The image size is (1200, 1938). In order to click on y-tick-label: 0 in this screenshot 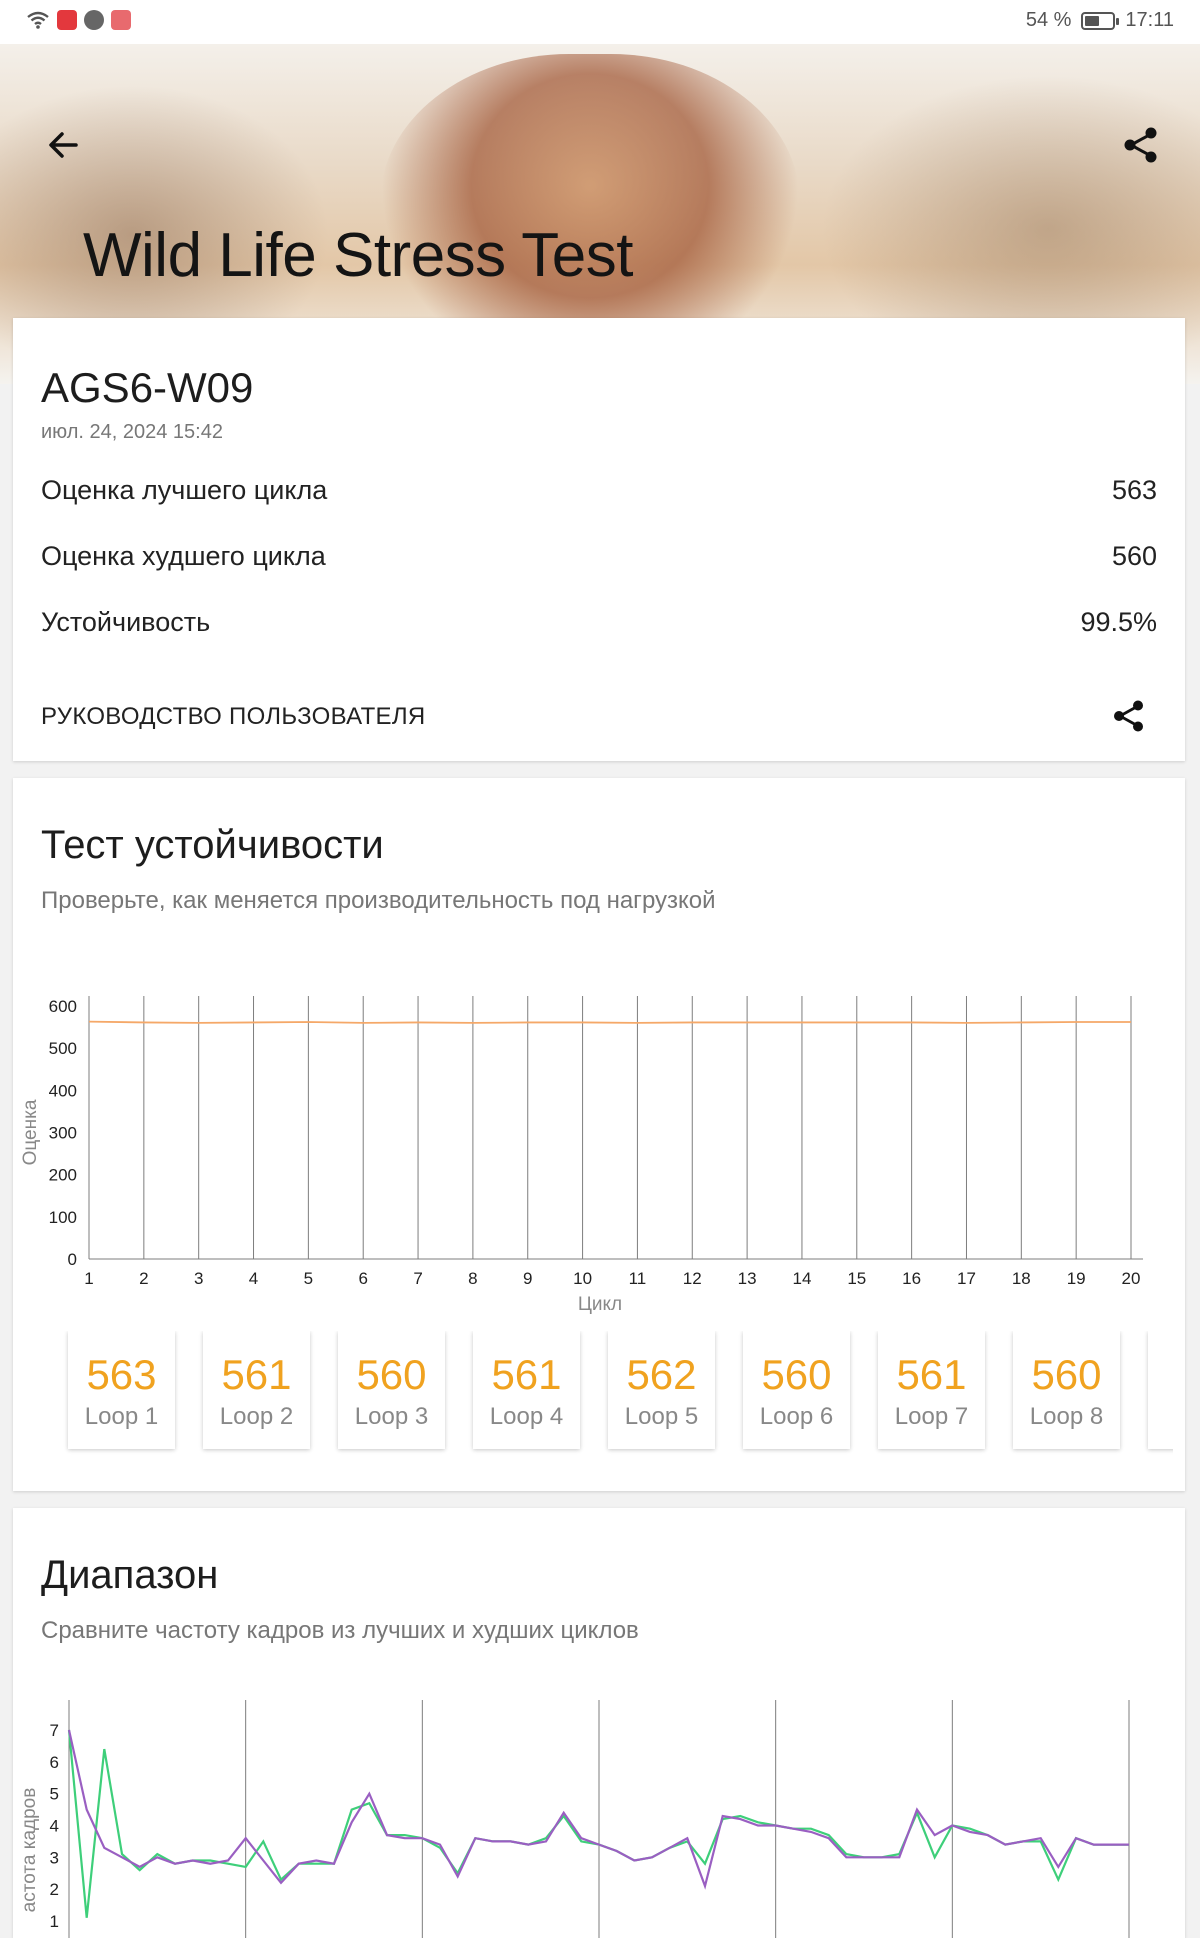, I will do `click(72, 1259)`.